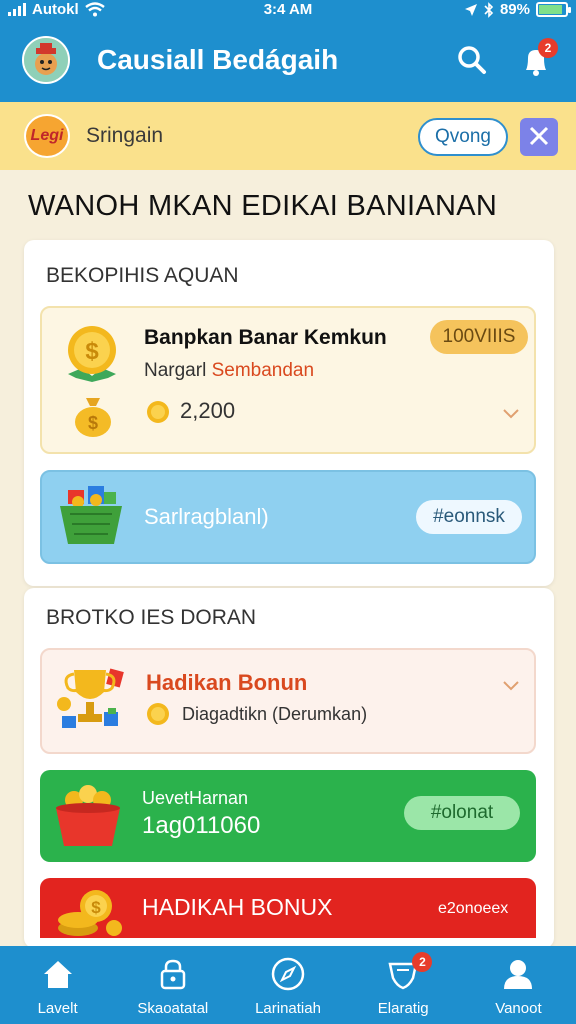 The height and width of the screenshot is (1024, 576). What do you see at coordinates (518, 974) in the screenshot?
I see `profile-icon` at bounding box center [518, 974].